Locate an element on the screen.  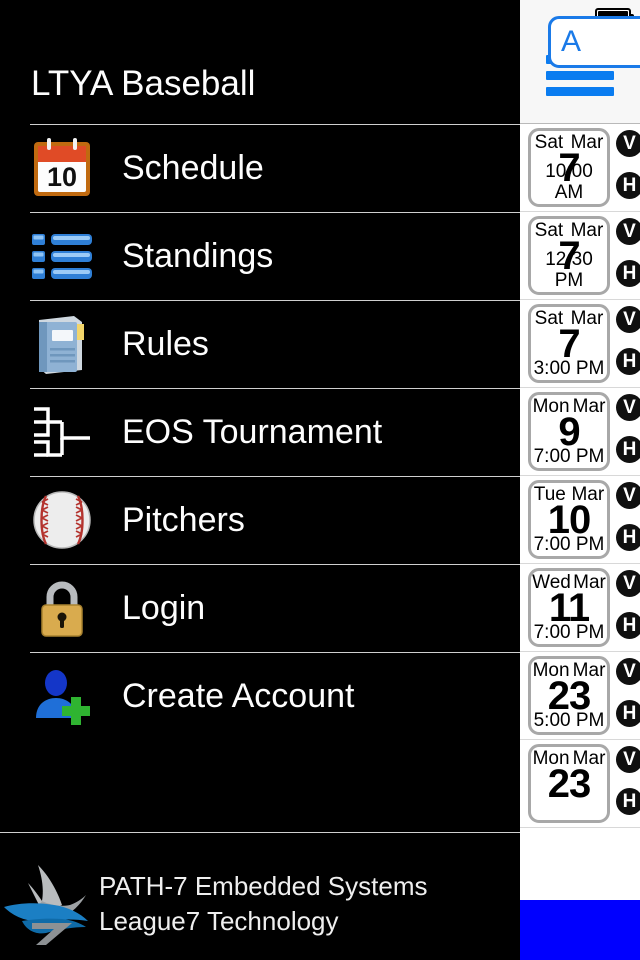
book-icon is located at coordinates (62, 344).